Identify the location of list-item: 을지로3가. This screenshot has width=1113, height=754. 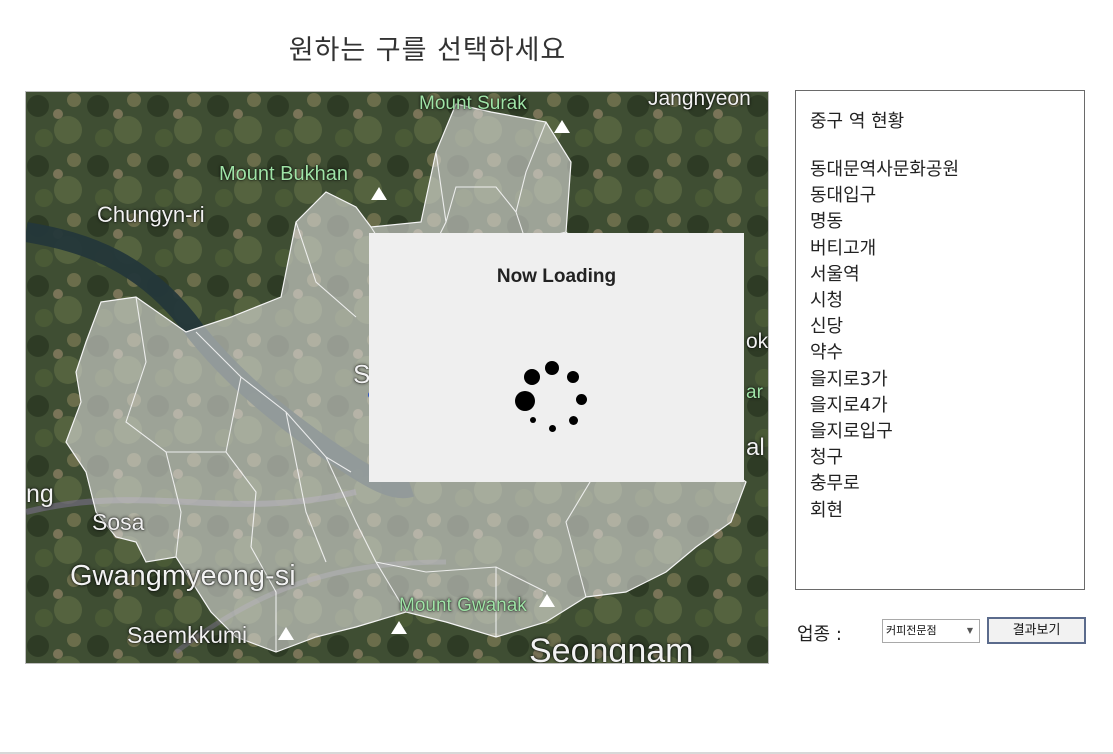
(849, 379).